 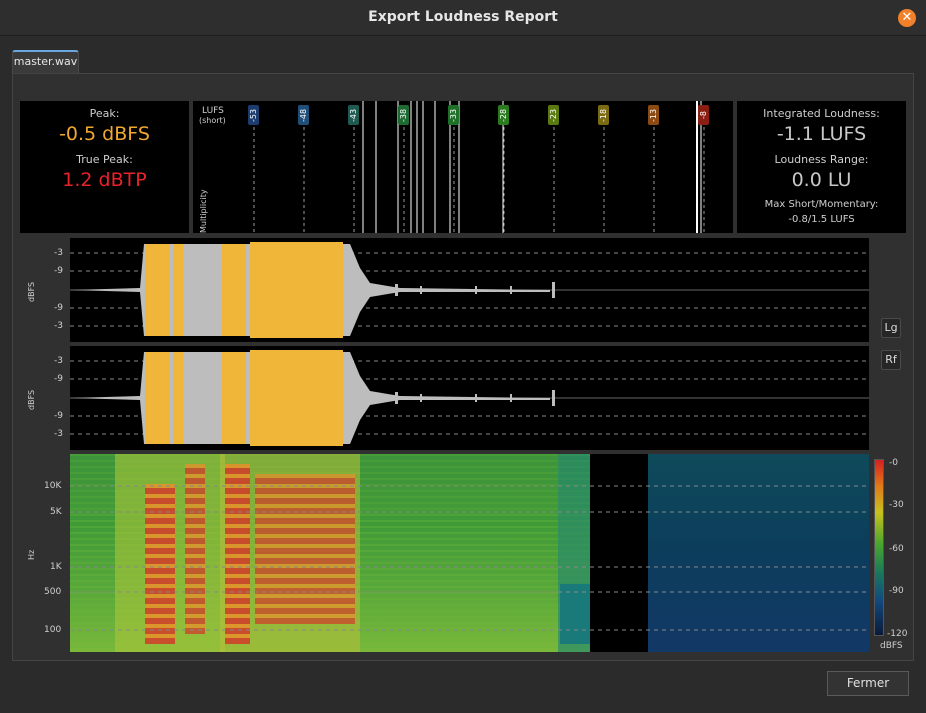 I want to click on lufs-label: LUFS, so click(x=213, y=111).